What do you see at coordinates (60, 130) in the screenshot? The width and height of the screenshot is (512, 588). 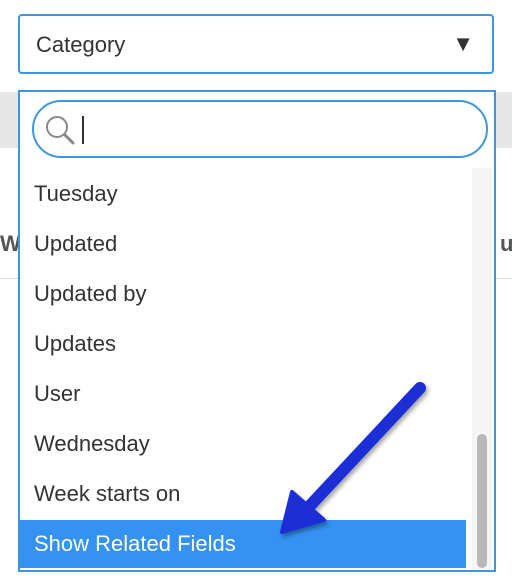 I see `search-icon` at bounding box center [60, 130].